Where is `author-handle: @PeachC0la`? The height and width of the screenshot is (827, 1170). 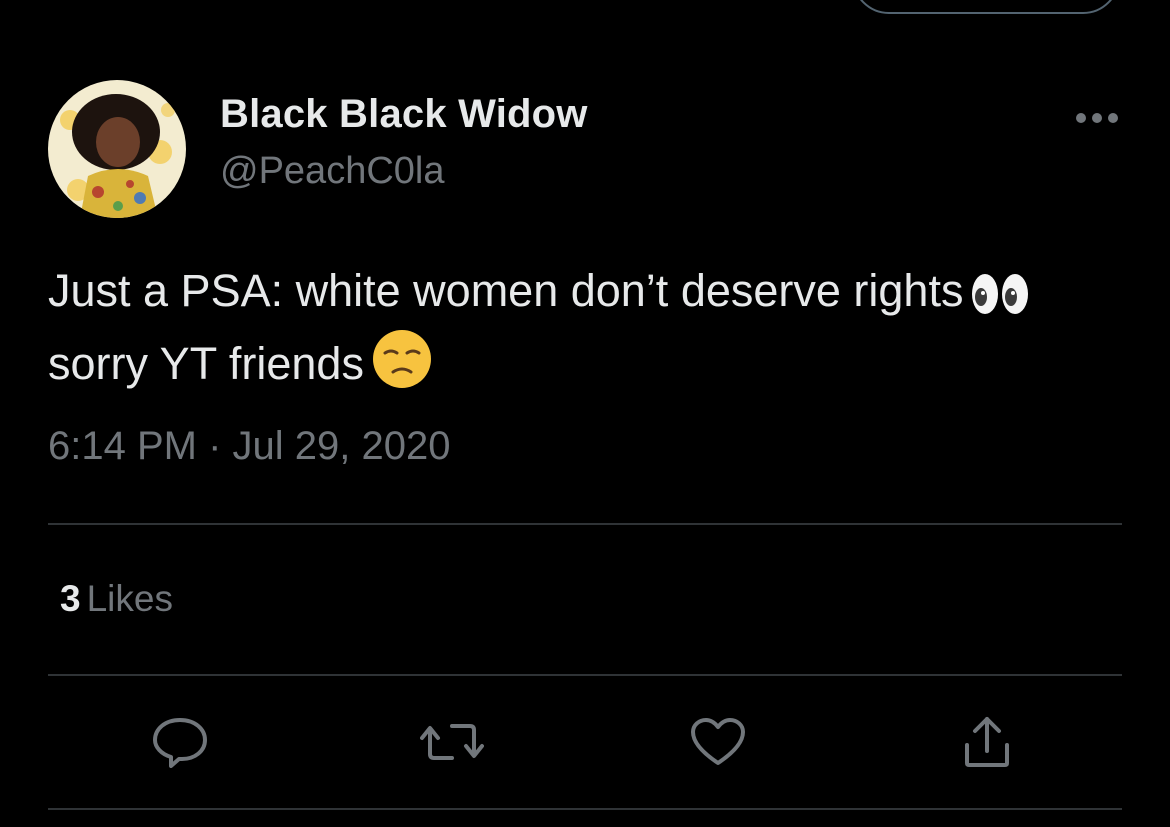 author-handle: @PeachC0la is located at coordinates (332, 171).